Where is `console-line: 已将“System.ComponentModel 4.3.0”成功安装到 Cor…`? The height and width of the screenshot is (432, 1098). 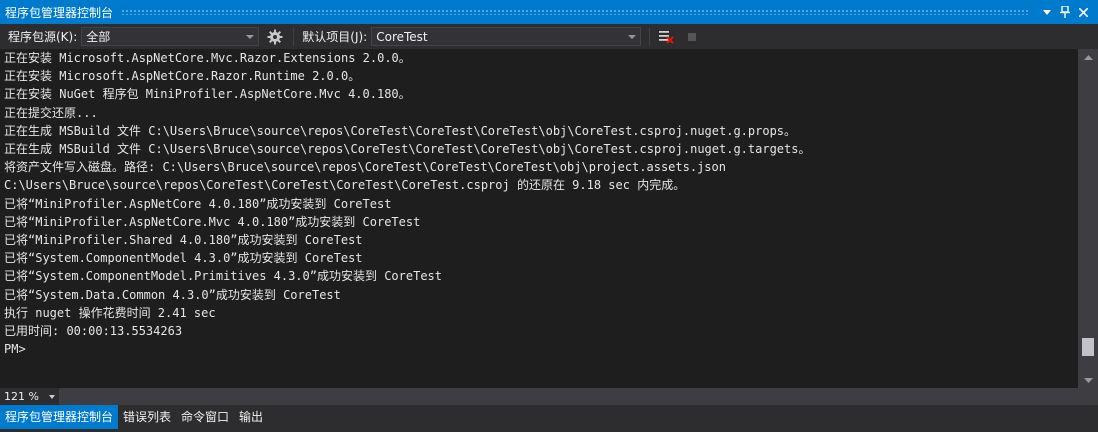
console-line: 已将“System.ComponentModel 4.3.0”成功安装到 Cor… is located at coordinates (183, 258).